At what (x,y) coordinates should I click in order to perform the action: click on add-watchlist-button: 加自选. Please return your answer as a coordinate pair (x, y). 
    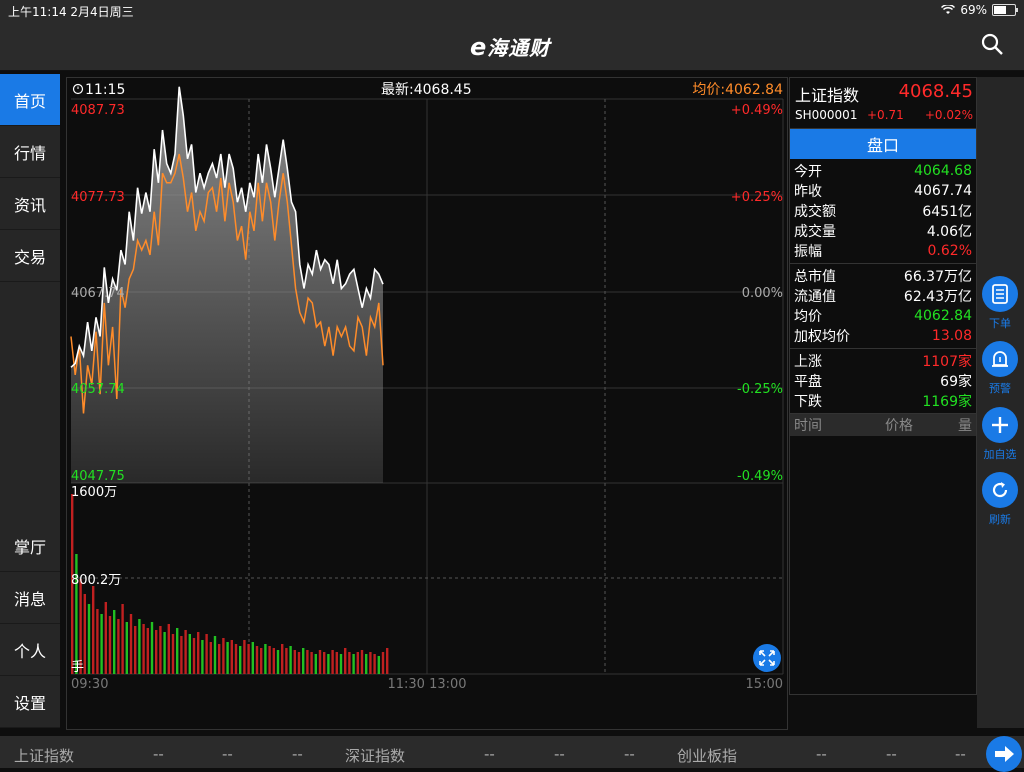
    Looking at the image, I should click on (1000, 434).